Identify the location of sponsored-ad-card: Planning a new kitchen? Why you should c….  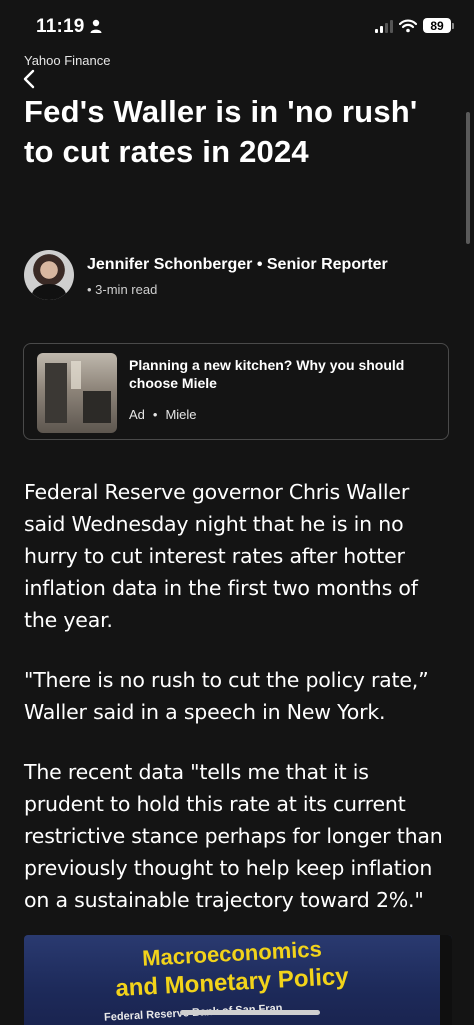
(236, 391).